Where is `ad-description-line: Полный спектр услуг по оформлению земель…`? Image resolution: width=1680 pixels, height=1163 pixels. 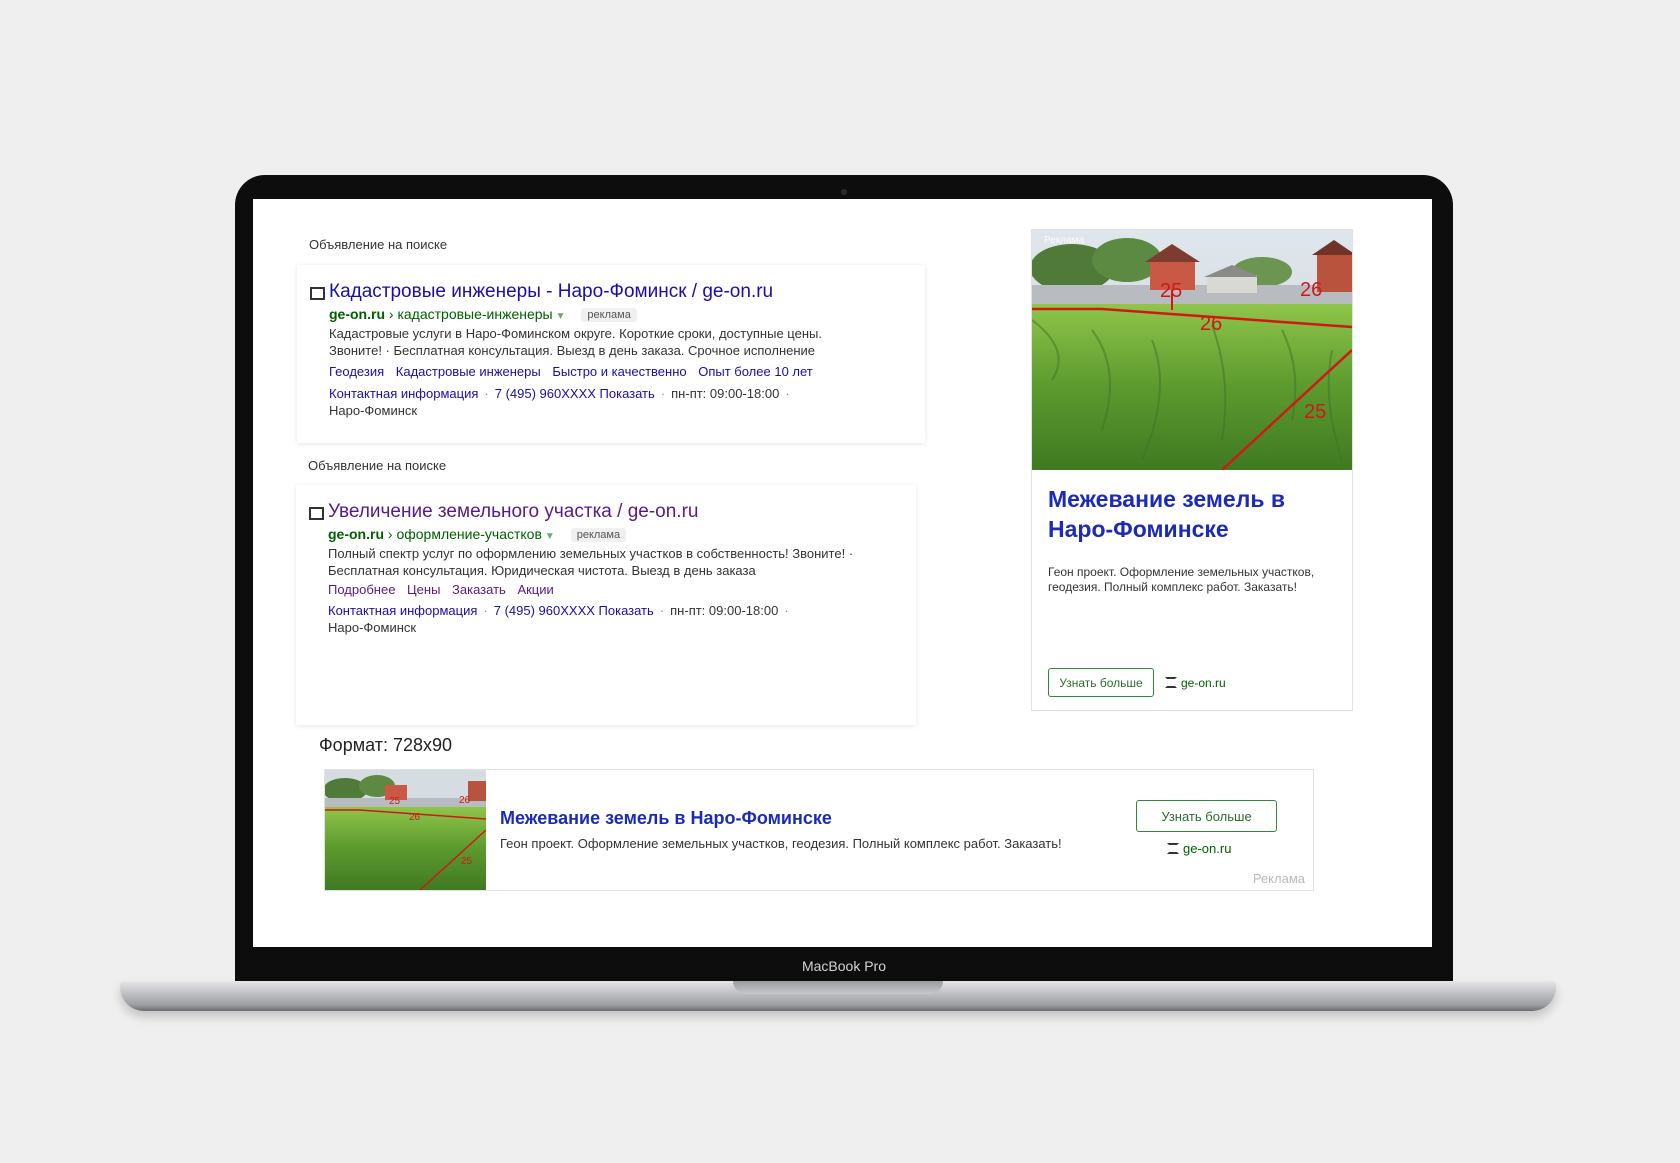 ad-description-line: Полный спектр услуг по оформлению земель… is located at coordinates (591, 553).